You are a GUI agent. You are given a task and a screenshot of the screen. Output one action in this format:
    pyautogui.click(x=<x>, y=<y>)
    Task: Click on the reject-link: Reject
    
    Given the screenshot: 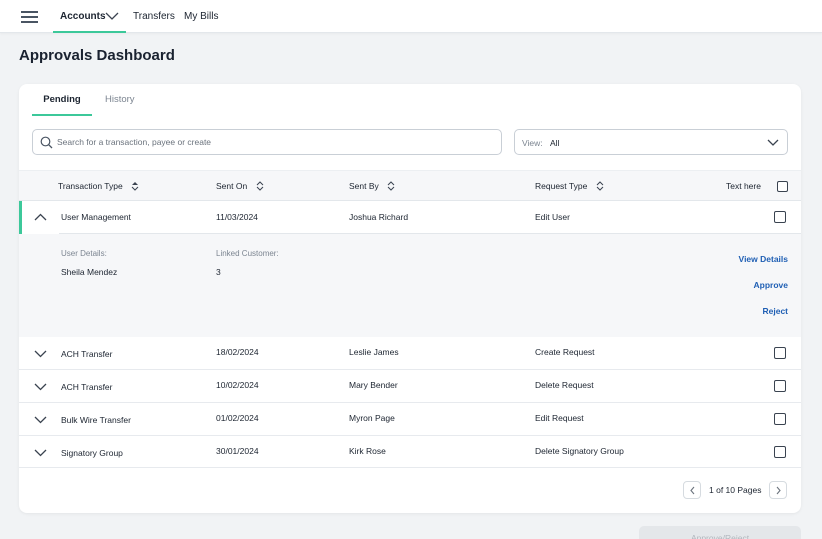 What is the action you would take?
    pyautogui.click(x=775, y=311)
    